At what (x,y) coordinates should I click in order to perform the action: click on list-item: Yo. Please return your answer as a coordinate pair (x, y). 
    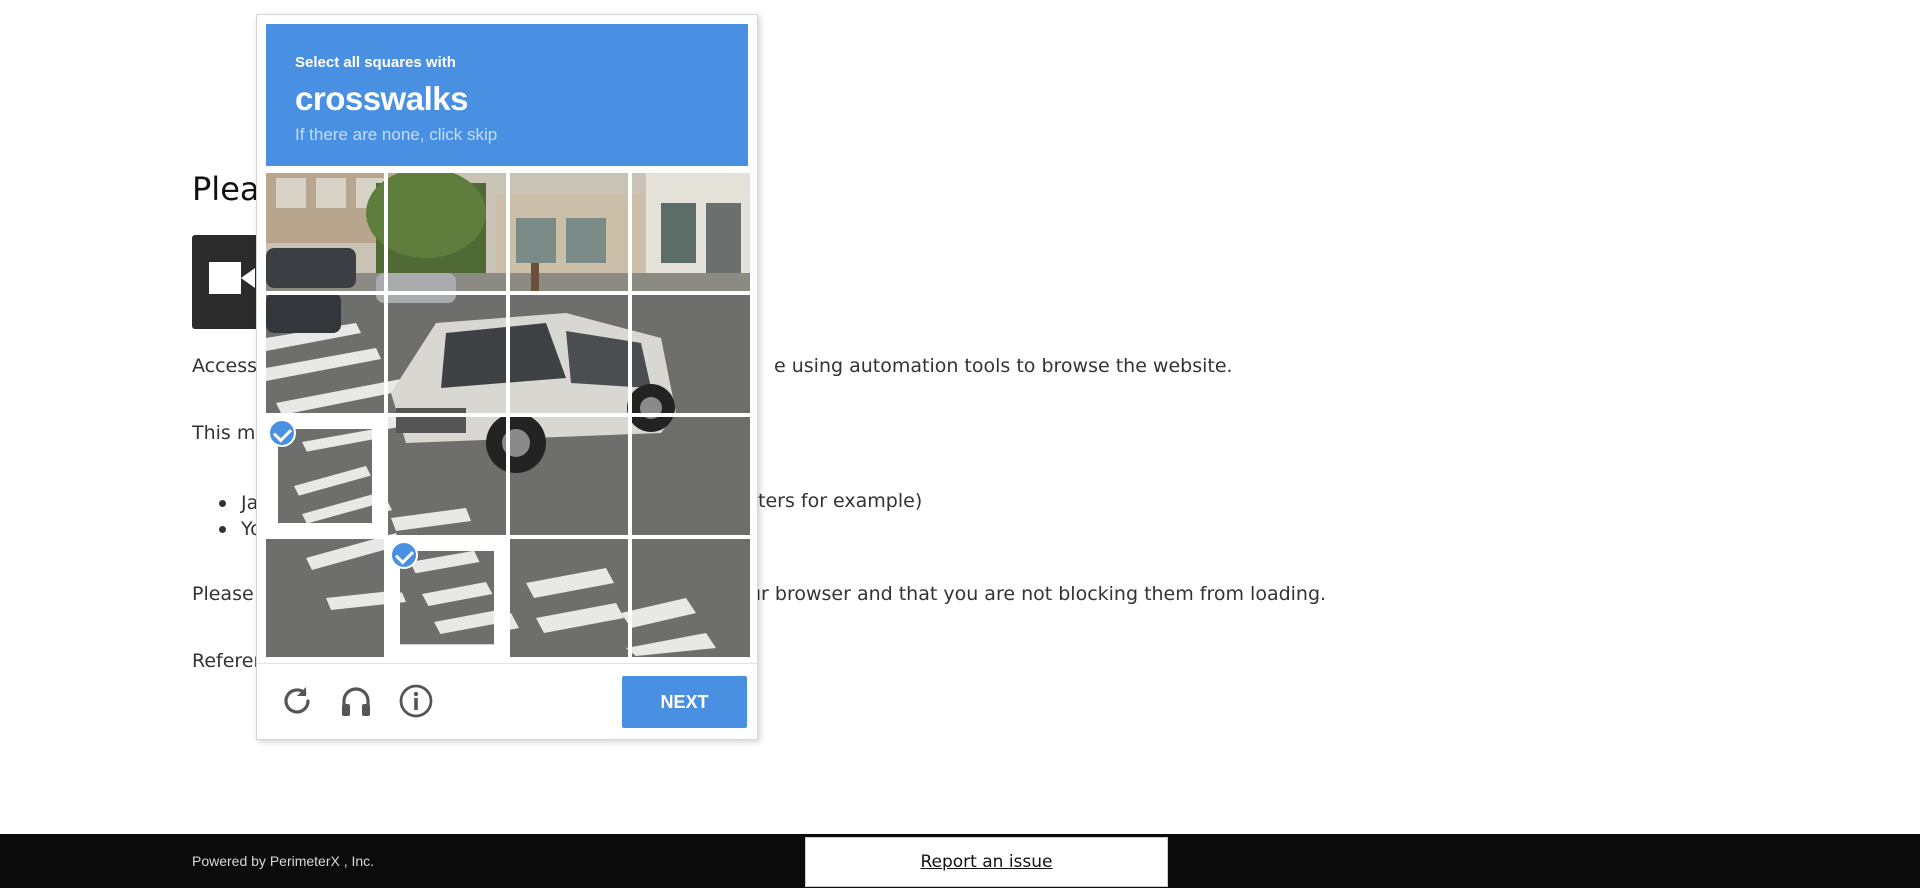
    Looking at the image, I should click on (238, 529).